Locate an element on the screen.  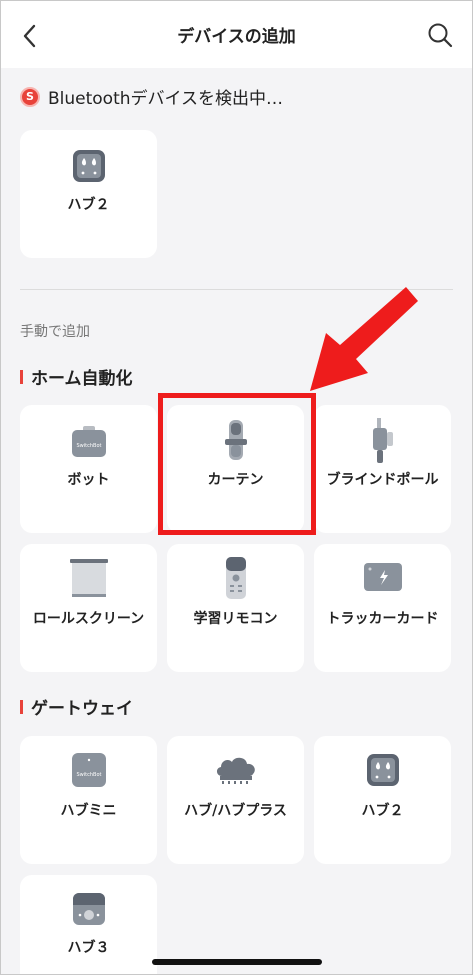
bluetooth-badge: S is located at coordinates (30, 96).